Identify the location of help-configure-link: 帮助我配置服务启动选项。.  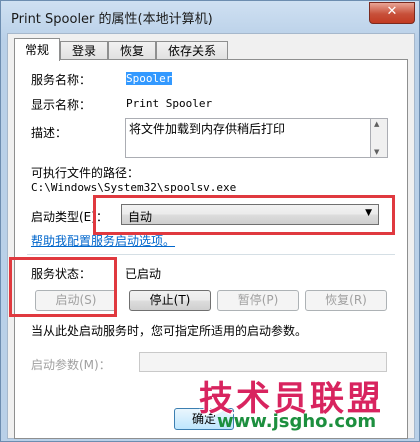
(103, 240).